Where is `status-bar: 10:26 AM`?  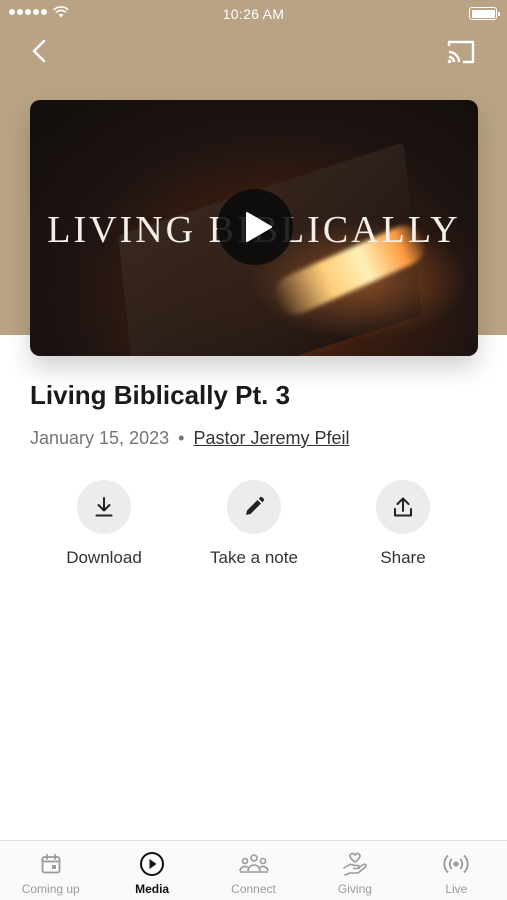
status-bar: 10:26 AM is located at coordinates (253, 14).